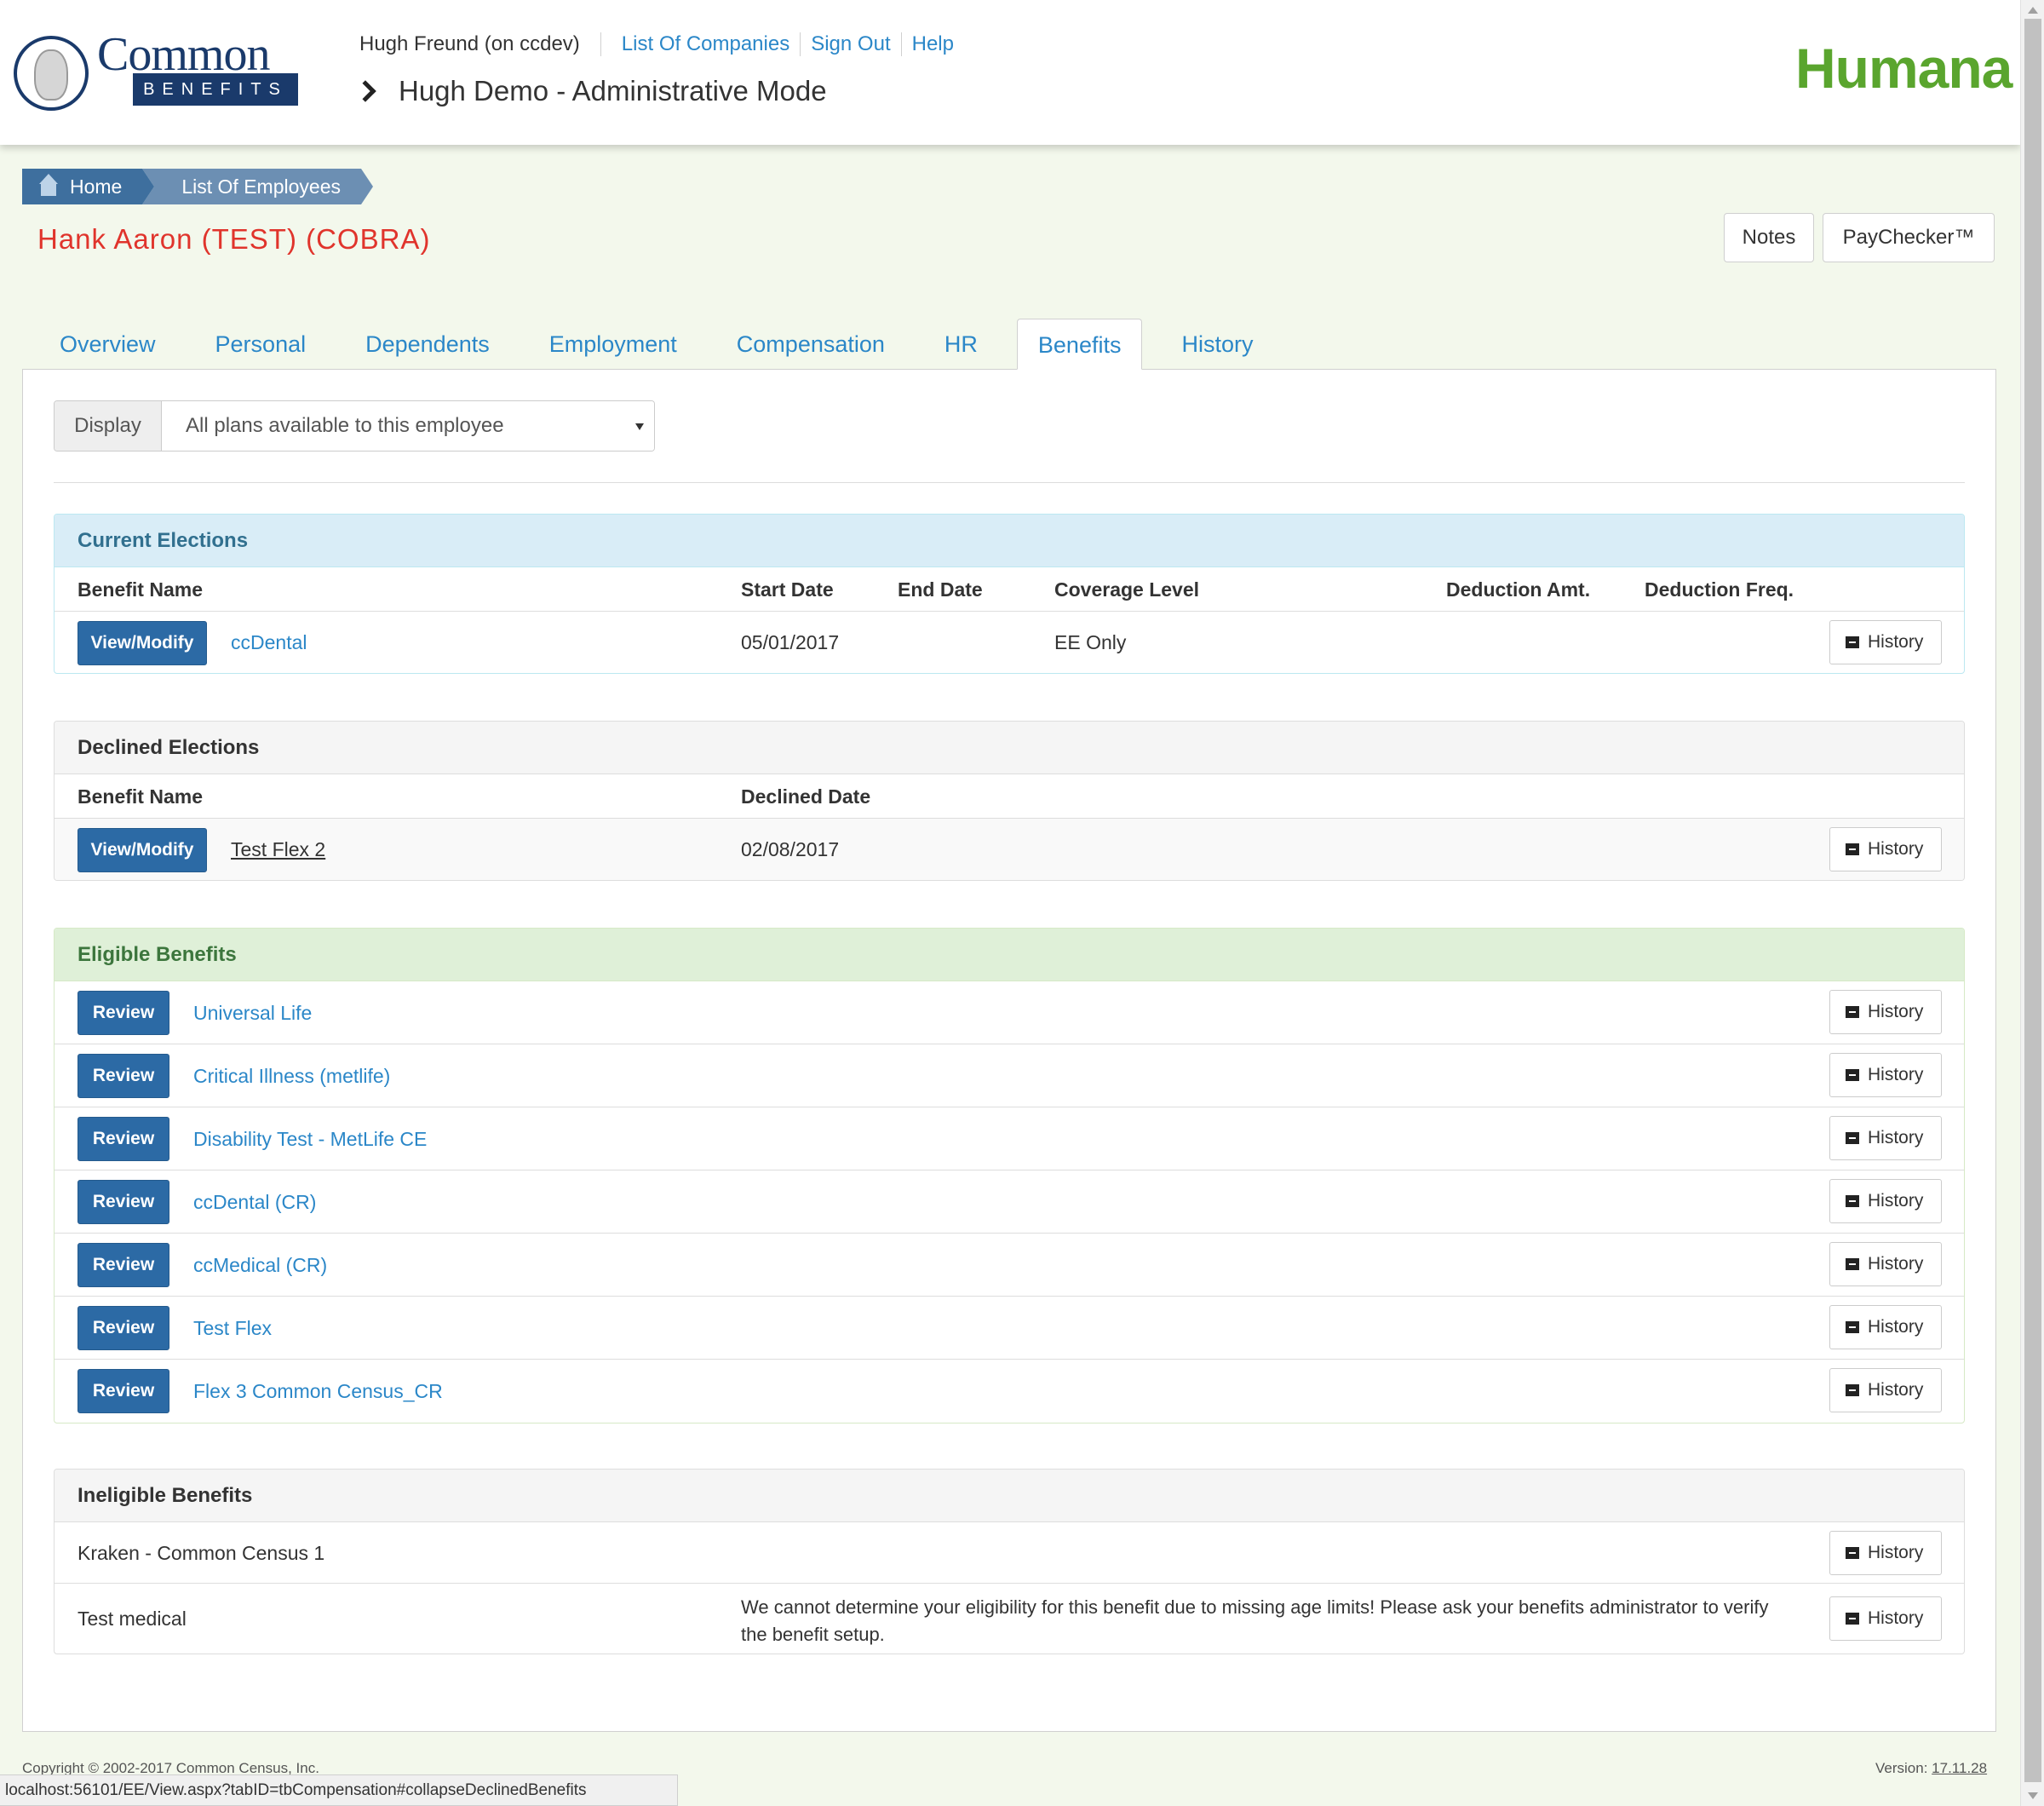 This screenshot has width=2044, height=1806. What do you see at coordinates (1079, 344) in the screenshot?
I see `tab-benefits: Benefits` at bounding box center [1079, 344].